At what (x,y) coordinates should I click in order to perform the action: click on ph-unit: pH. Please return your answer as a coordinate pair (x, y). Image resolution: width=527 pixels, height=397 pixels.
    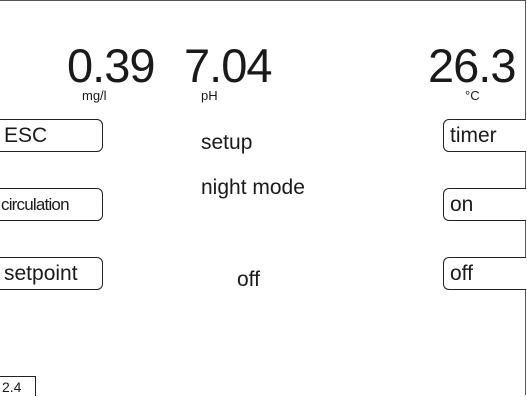
    Looking at the image, I should click on (209, 95).